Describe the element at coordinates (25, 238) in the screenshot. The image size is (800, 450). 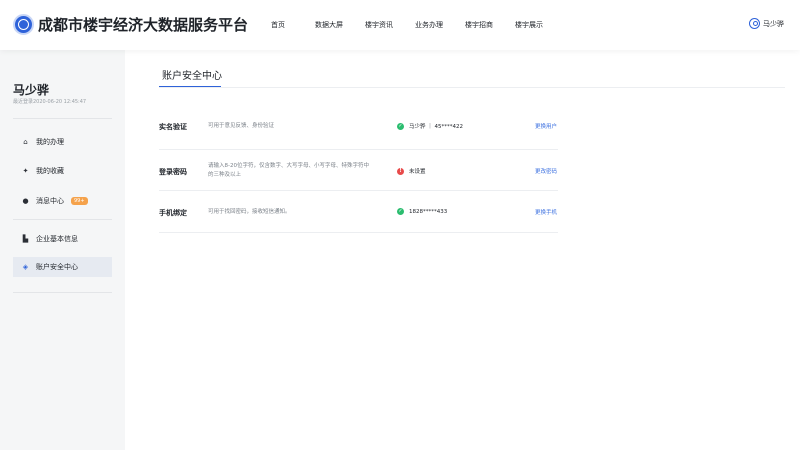
I see `building-icon: ▙` at that location.